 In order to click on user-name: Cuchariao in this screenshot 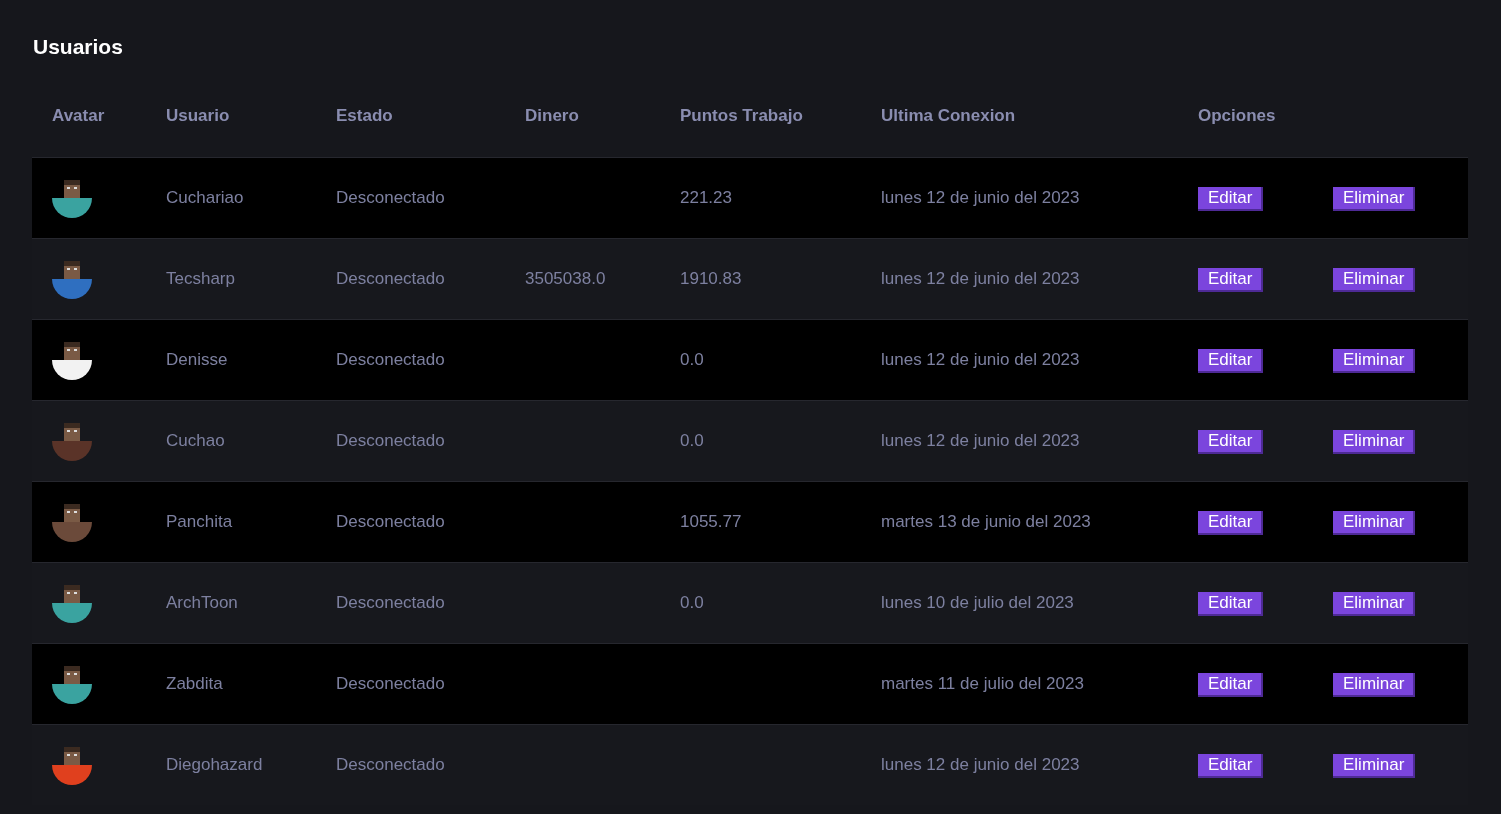, I will do `click(205, 197)`.